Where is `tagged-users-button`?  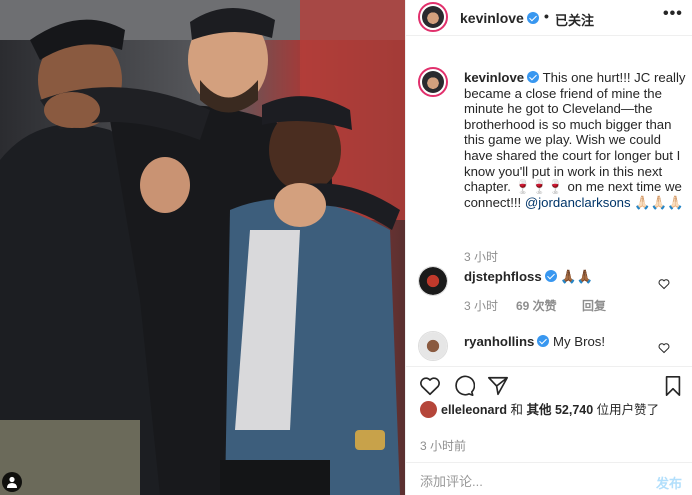
tagged-users-button is located at coordinates (12, 482).